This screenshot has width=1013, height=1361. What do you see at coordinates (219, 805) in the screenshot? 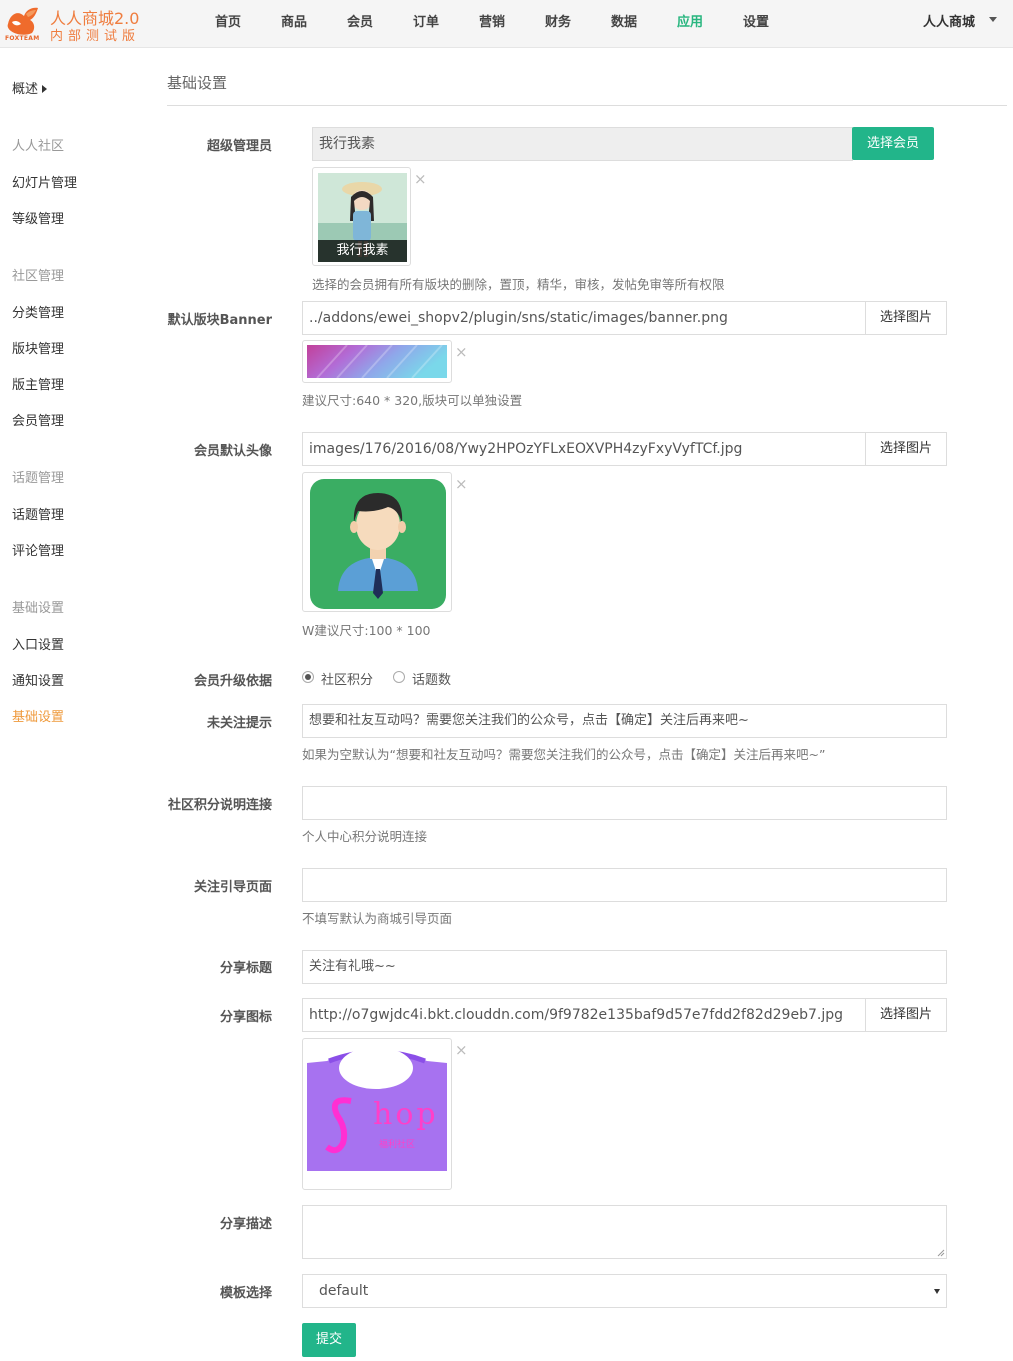
I see `credit-link-label: 社区积分说明连接` at bounding box center [219, 805].